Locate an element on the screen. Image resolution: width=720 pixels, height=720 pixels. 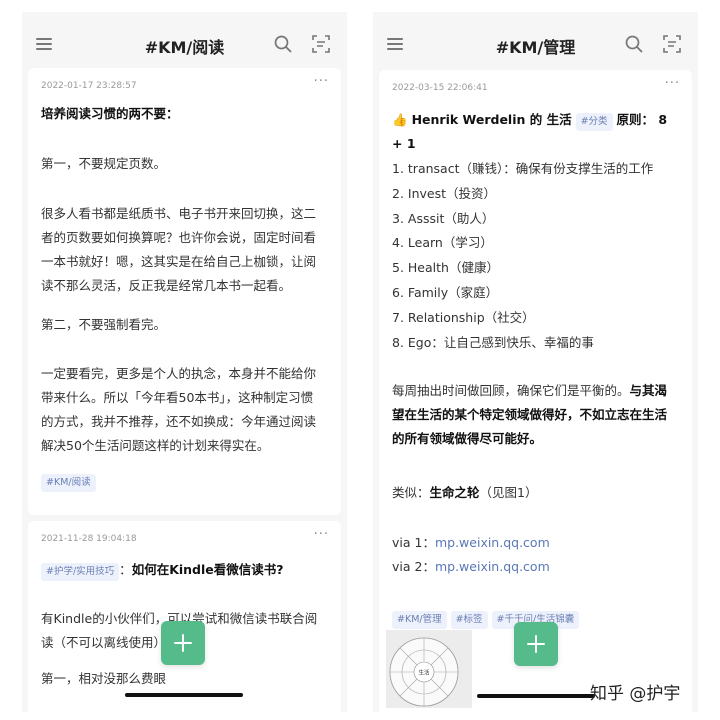
memo-title-line: #护学/实用技巧 ：如何在Kindle看微信读书? is located at coordinates (185, 570).